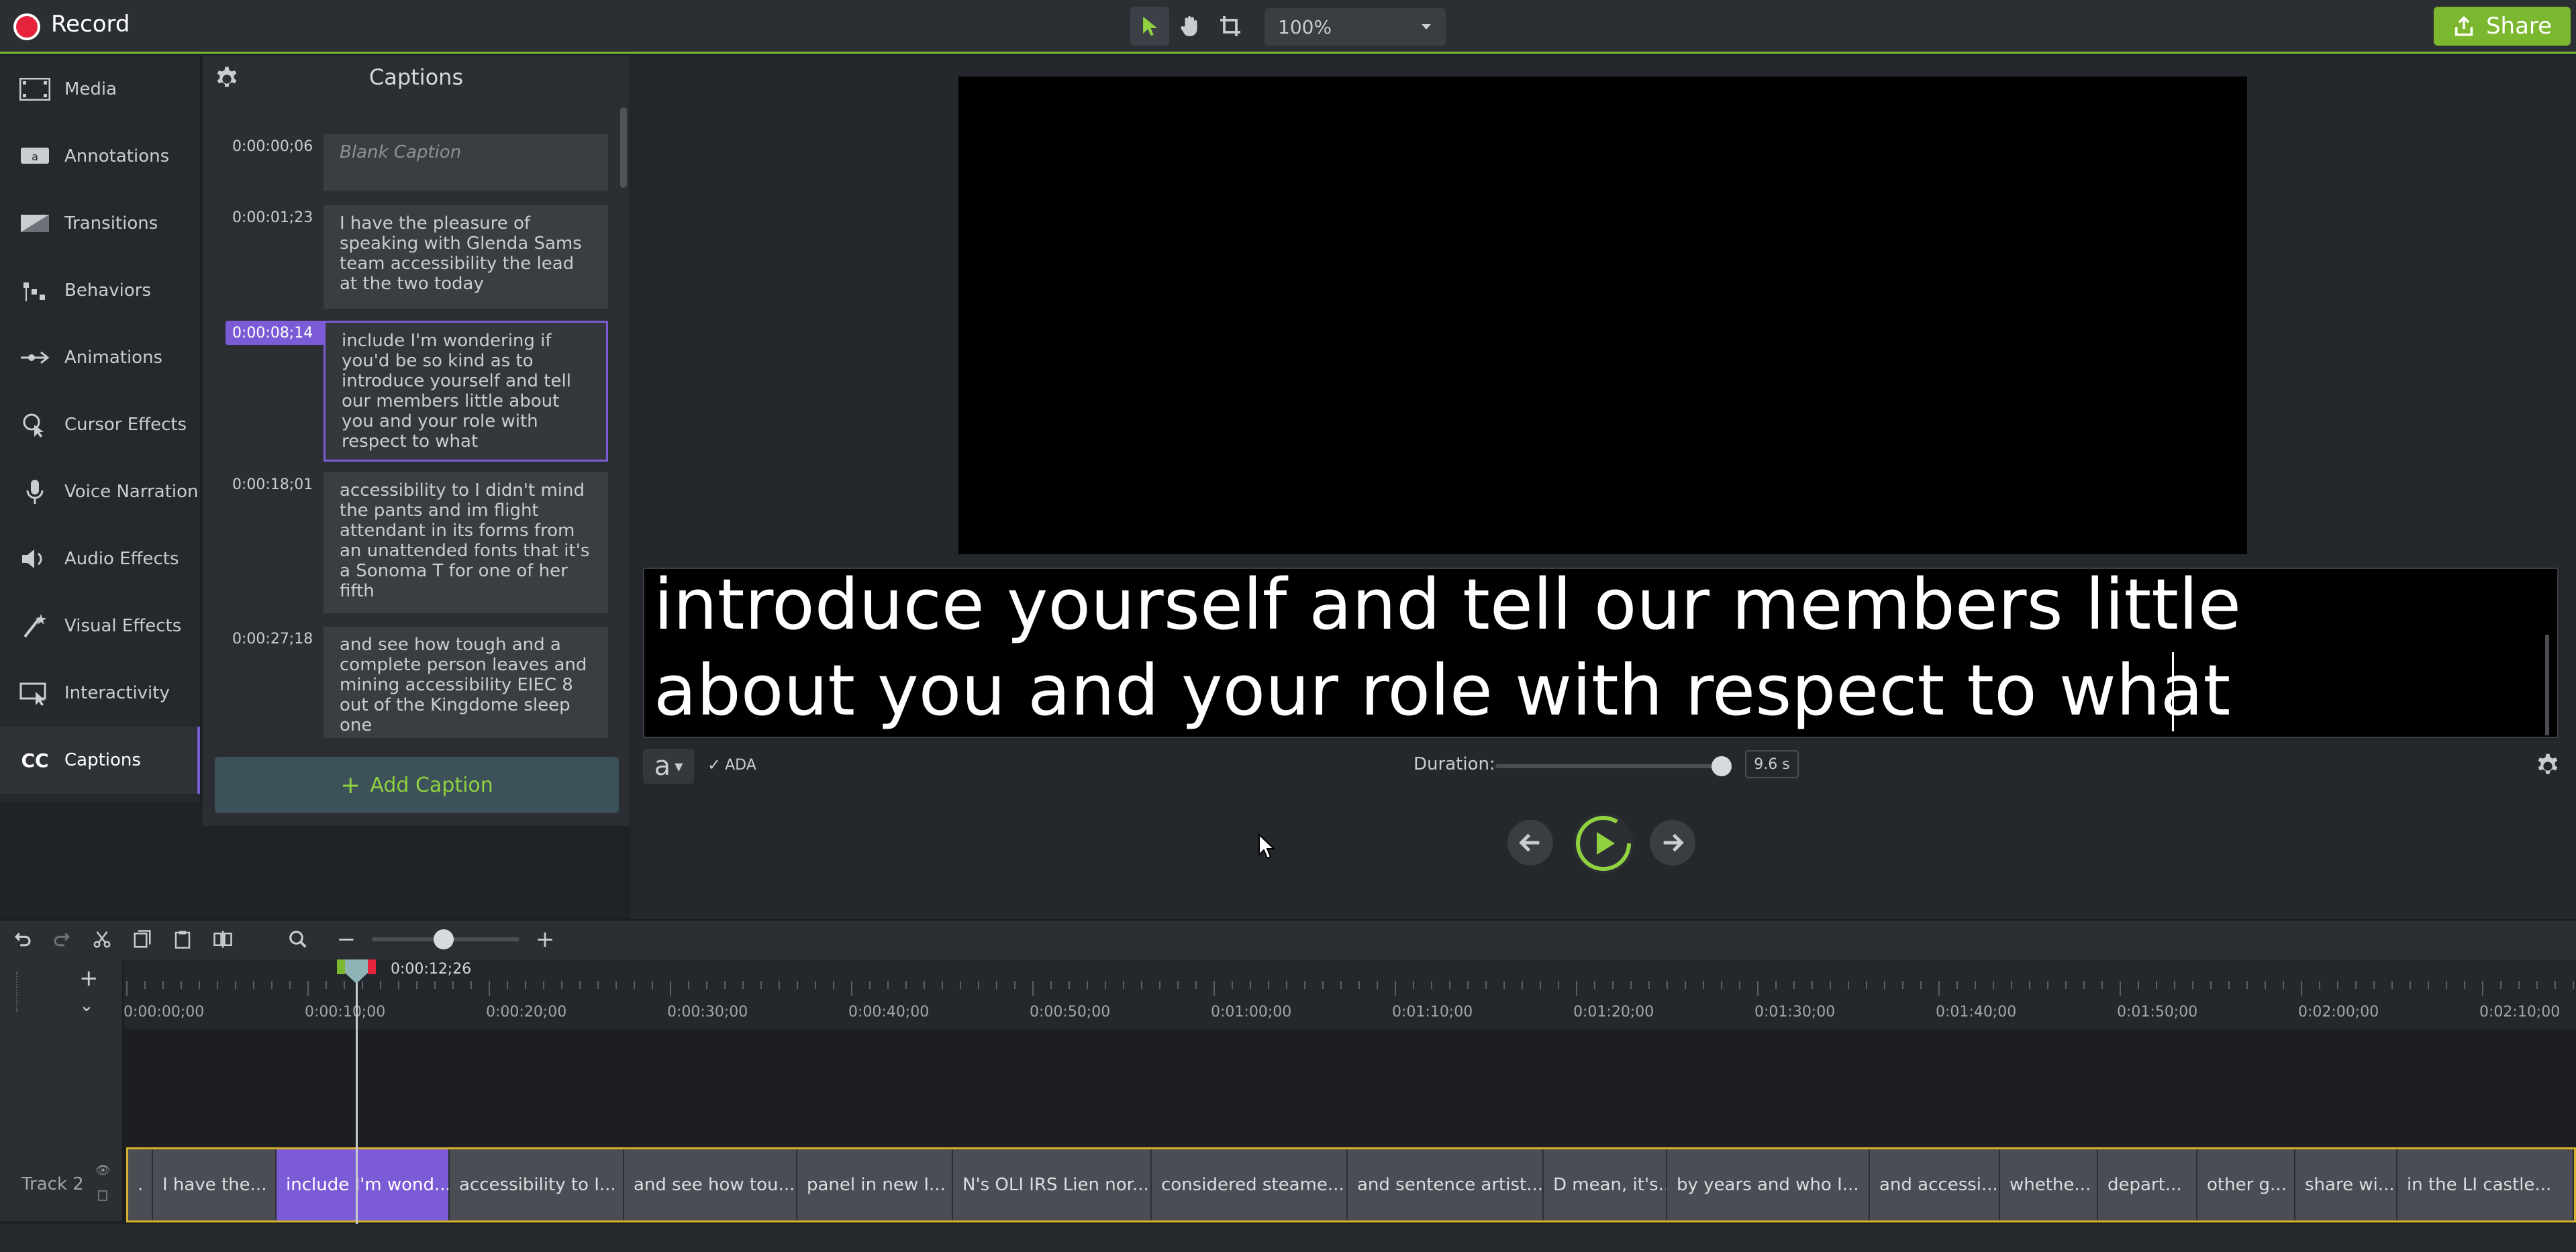 The image size is (2576, 1252). I want to click on sidebar-item-cursor-effects: Cursor Effects, so click(100, 424).